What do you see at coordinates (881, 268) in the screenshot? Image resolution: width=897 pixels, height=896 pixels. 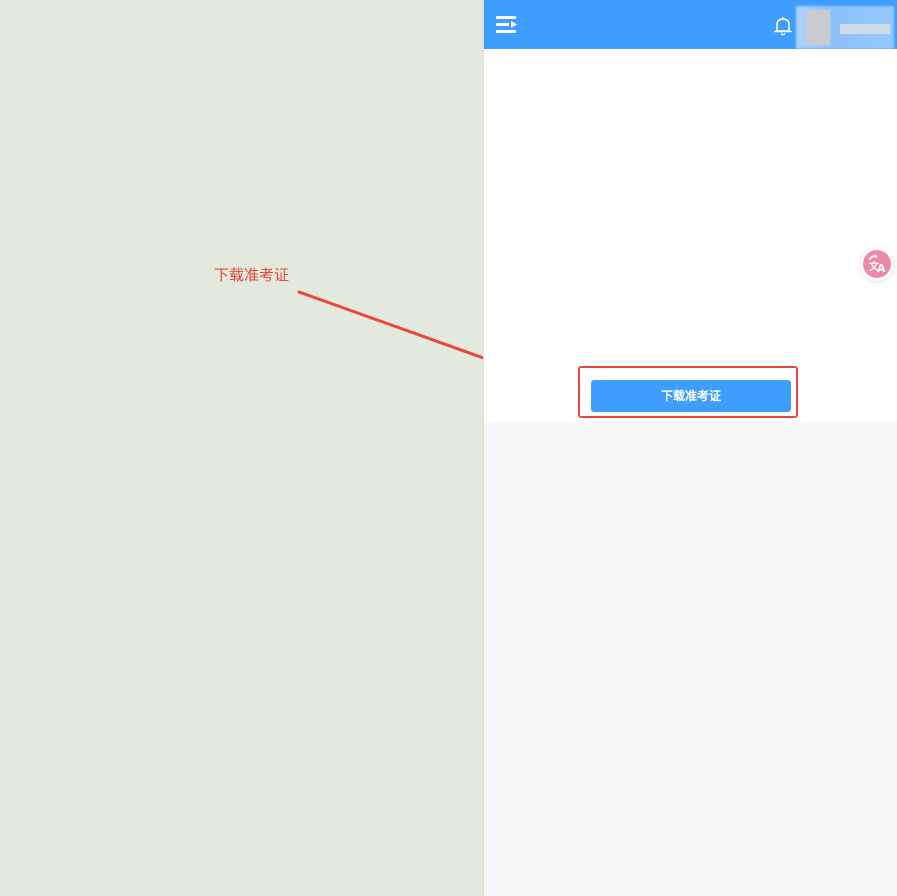 I see `svg-text: A` at bounding box center [881, 268].